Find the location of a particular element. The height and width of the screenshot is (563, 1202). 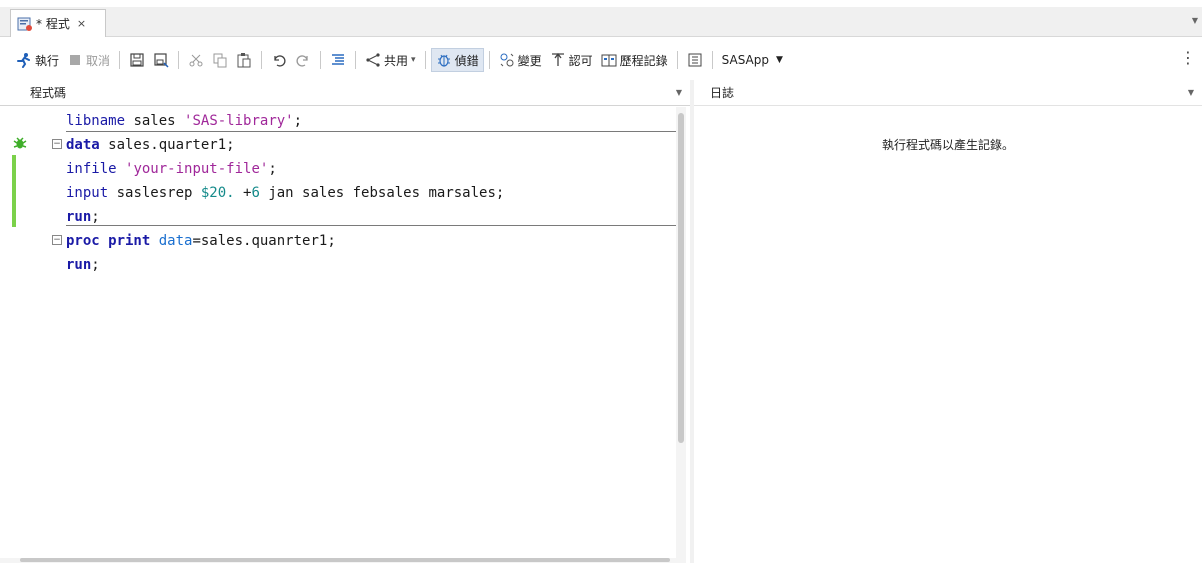

code-token: 'SAS-library' is located at coordinates (239, 121).